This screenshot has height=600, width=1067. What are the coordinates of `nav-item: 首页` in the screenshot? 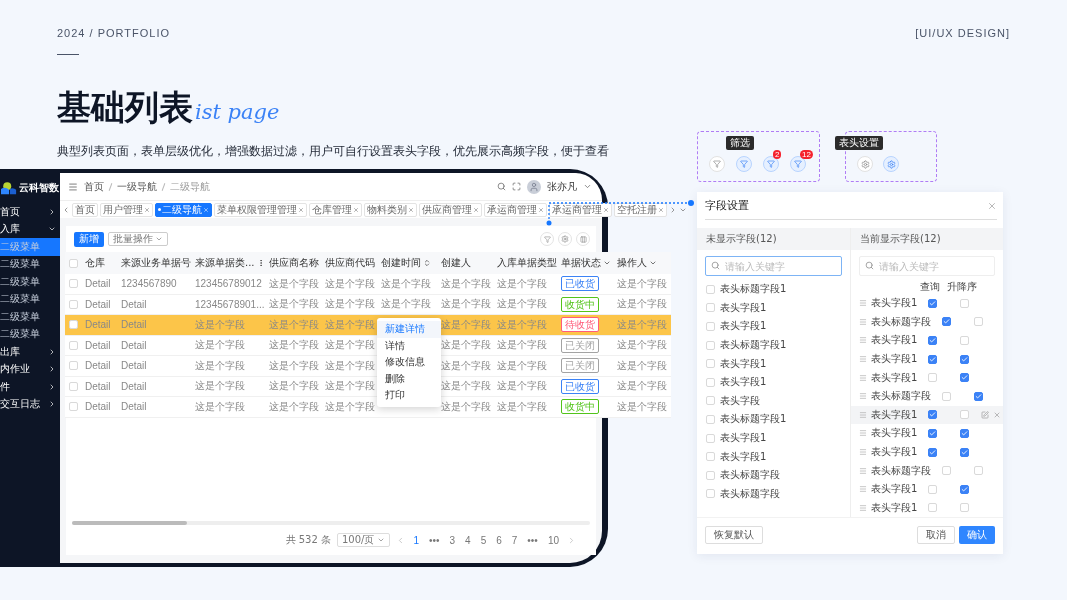 It's located at (30, 212).